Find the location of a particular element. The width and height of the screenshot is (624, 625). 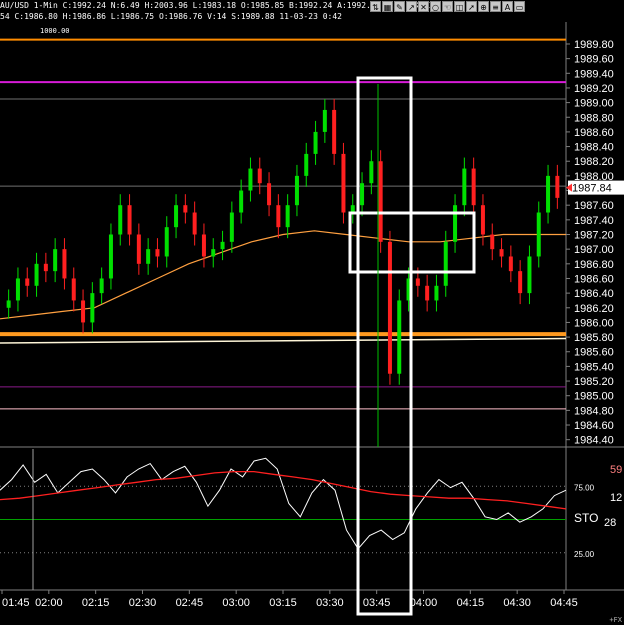

price-tick-label: 1985.80 is located at coordinates (594, 338).